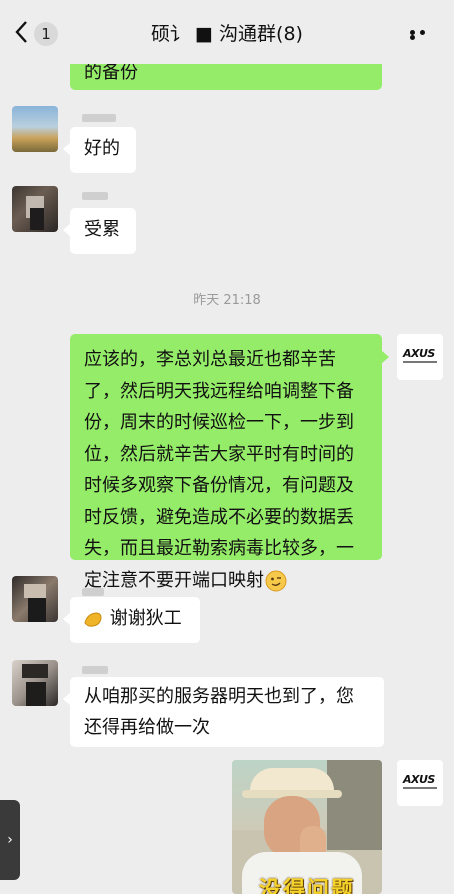  What do you see at coordinates (219, 696) in the screenshot?
I see `message-line: 从咱那买的服务器明天也到了，您` at bounding box center [219, 696].